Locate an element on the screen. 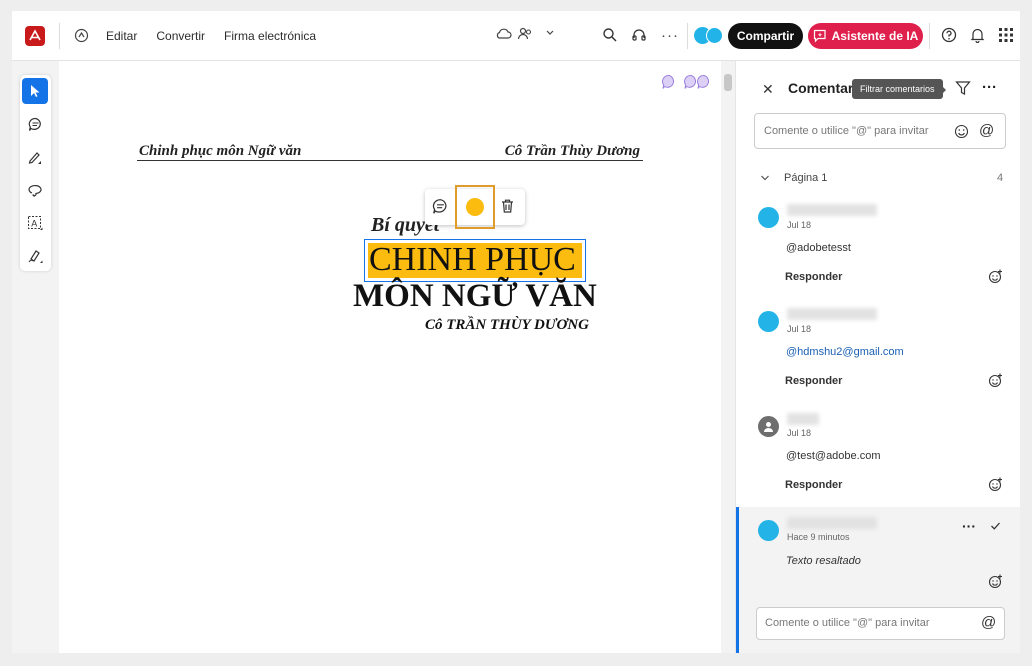 This screenshot has height=666, width=1032. acrobat-logo is located at coordinates (35, 35).